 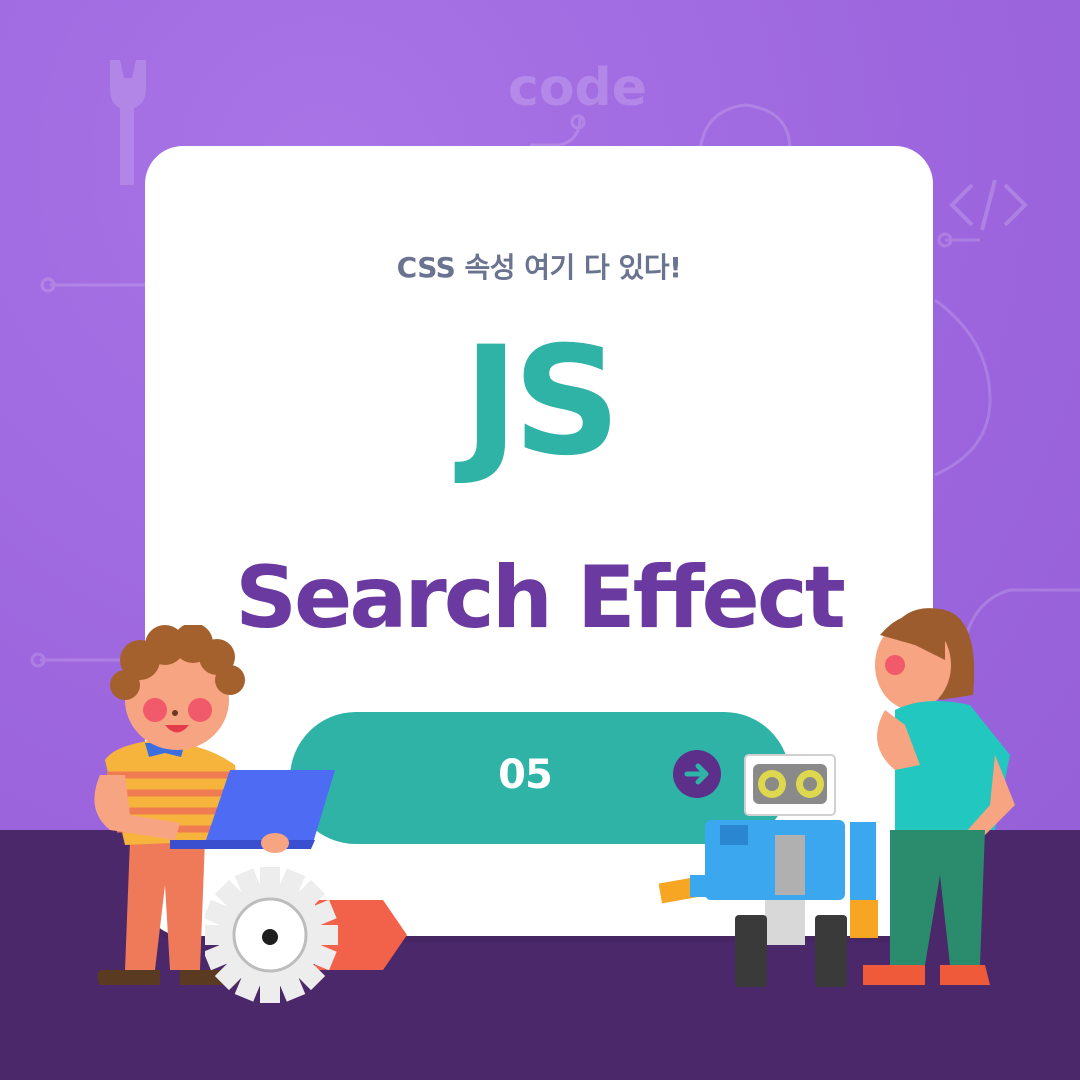 I want to click on code-brackets-icon, so click(x=988, y=205).